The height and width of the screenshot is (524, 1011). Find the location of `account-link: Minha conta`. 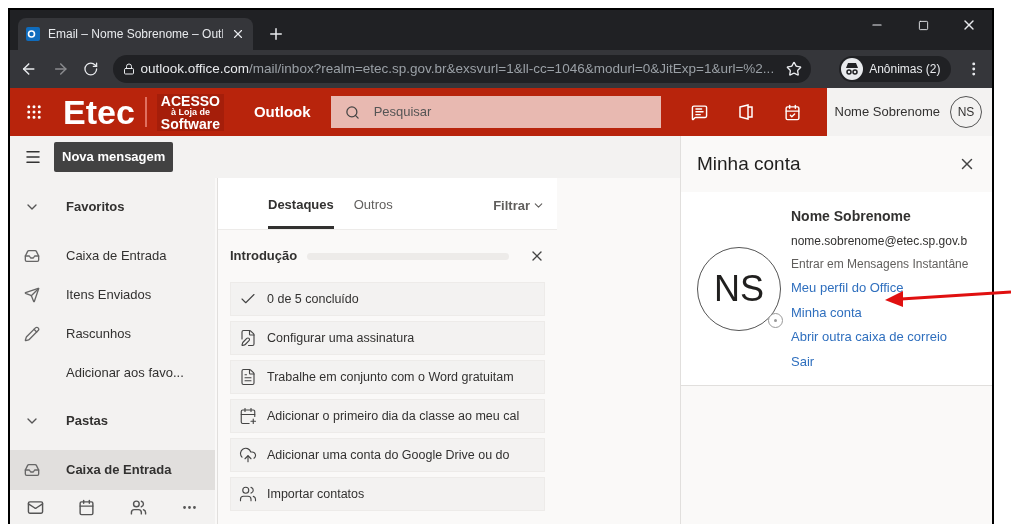

account-link: Minha conta is located at coordinates (880, 312).